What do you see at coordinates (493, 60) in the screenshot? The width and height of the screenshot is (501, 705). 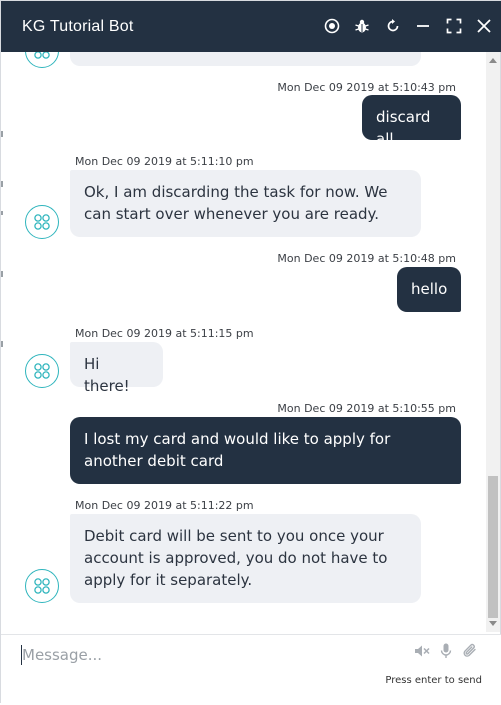 I see `scroll-up-arrow-icon` at bounding box center [493, 60].